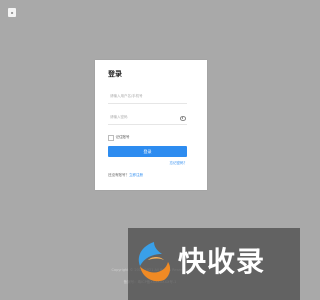 The width and height of the screenshot is (320, 300). I want to click on login-button: 登录, so click(147, 151).